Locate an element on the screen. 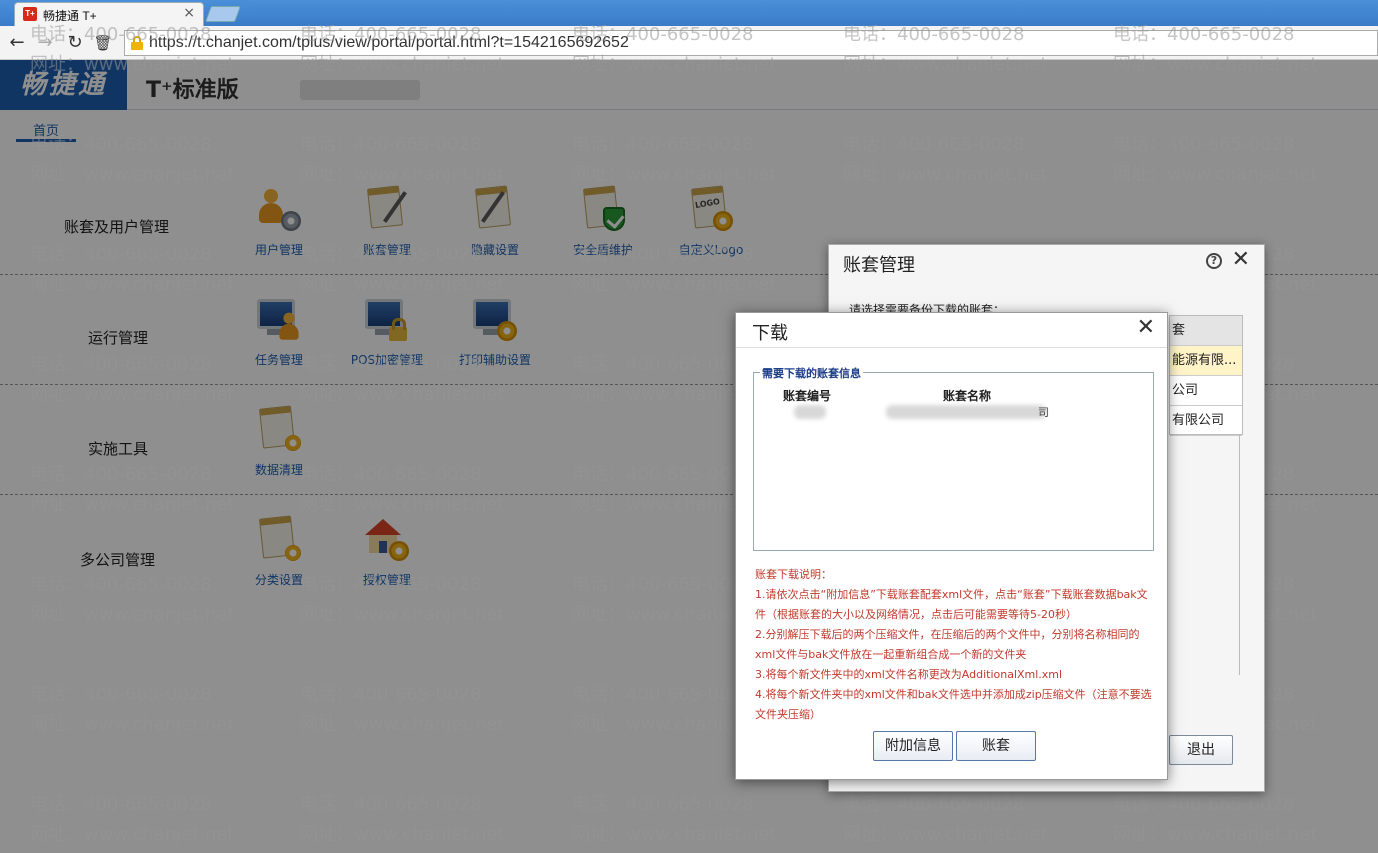  name-tail: 司 is located at coordinates (1043, 412).